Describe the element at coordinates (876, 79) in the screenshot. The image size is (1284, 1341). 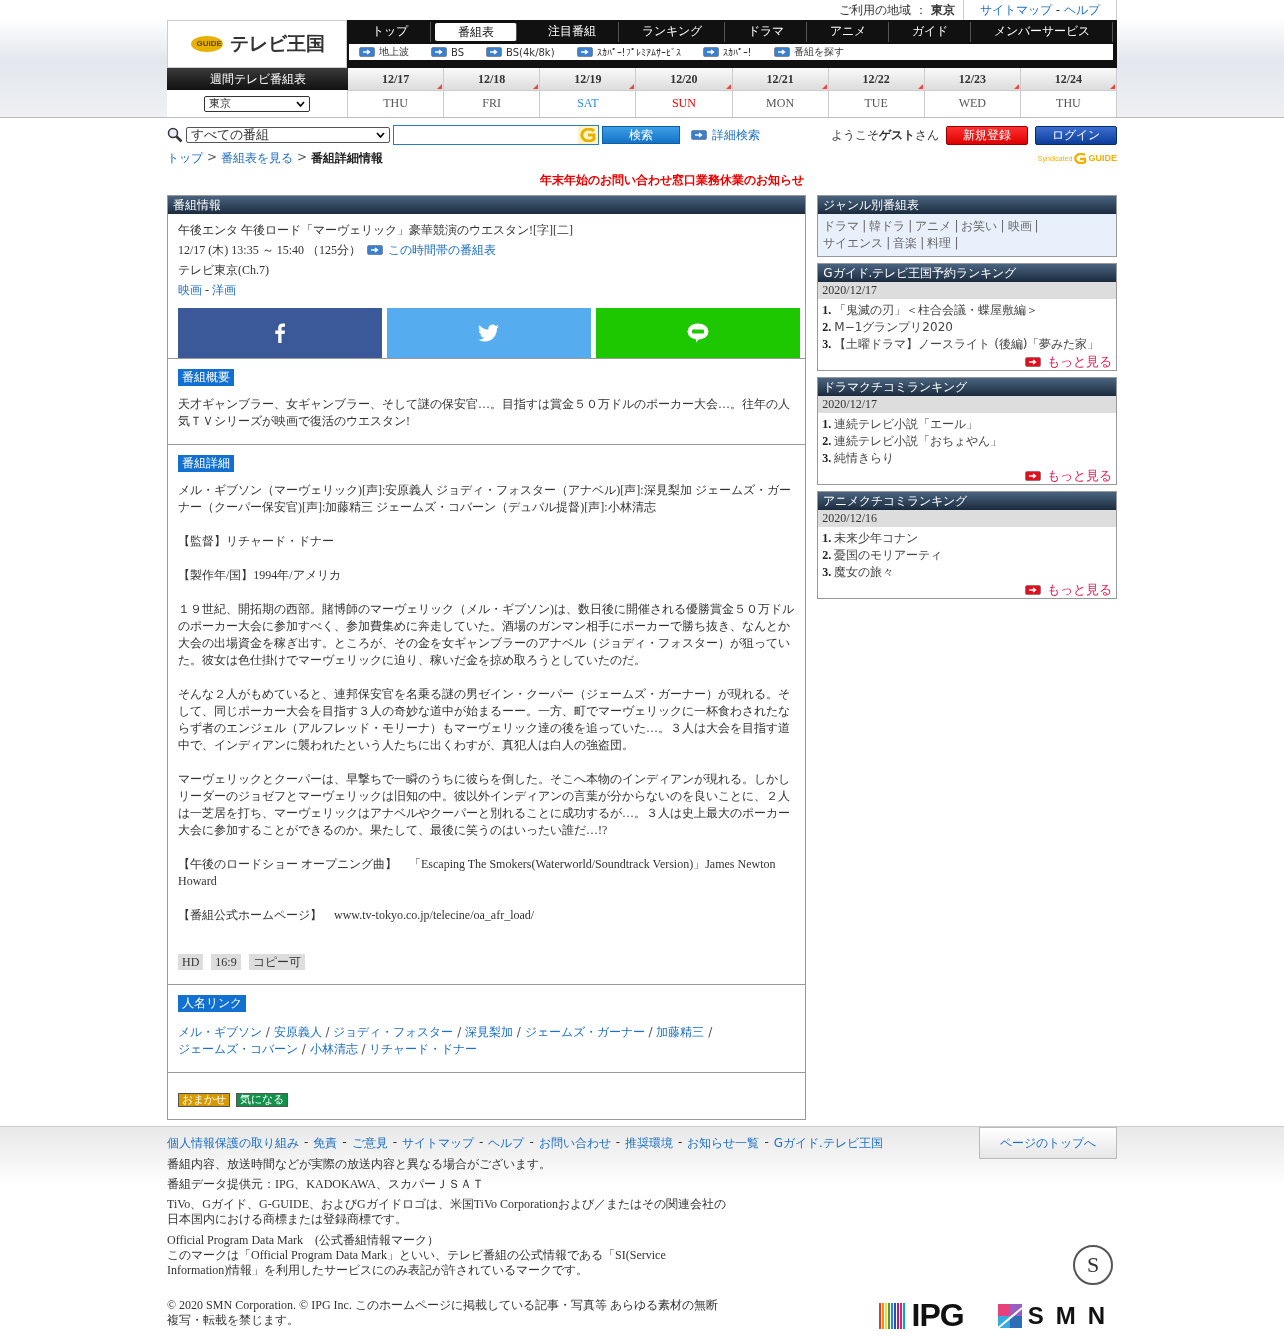
I see `date-tab: 12/22` at that location.